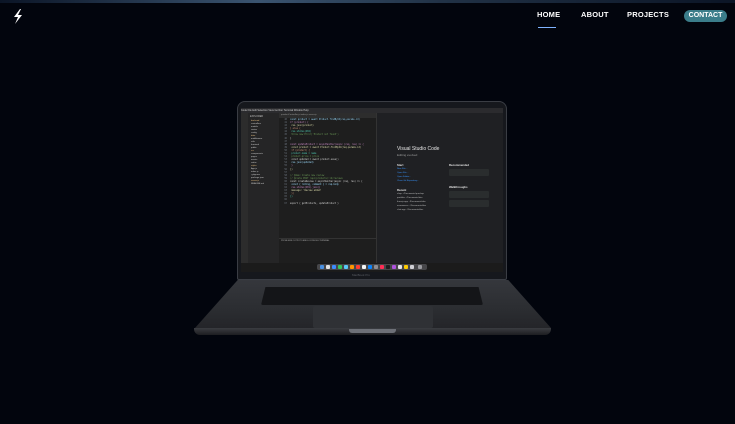  I want to click on welcome-subtitle: Editing evolved, so click(407, 155).